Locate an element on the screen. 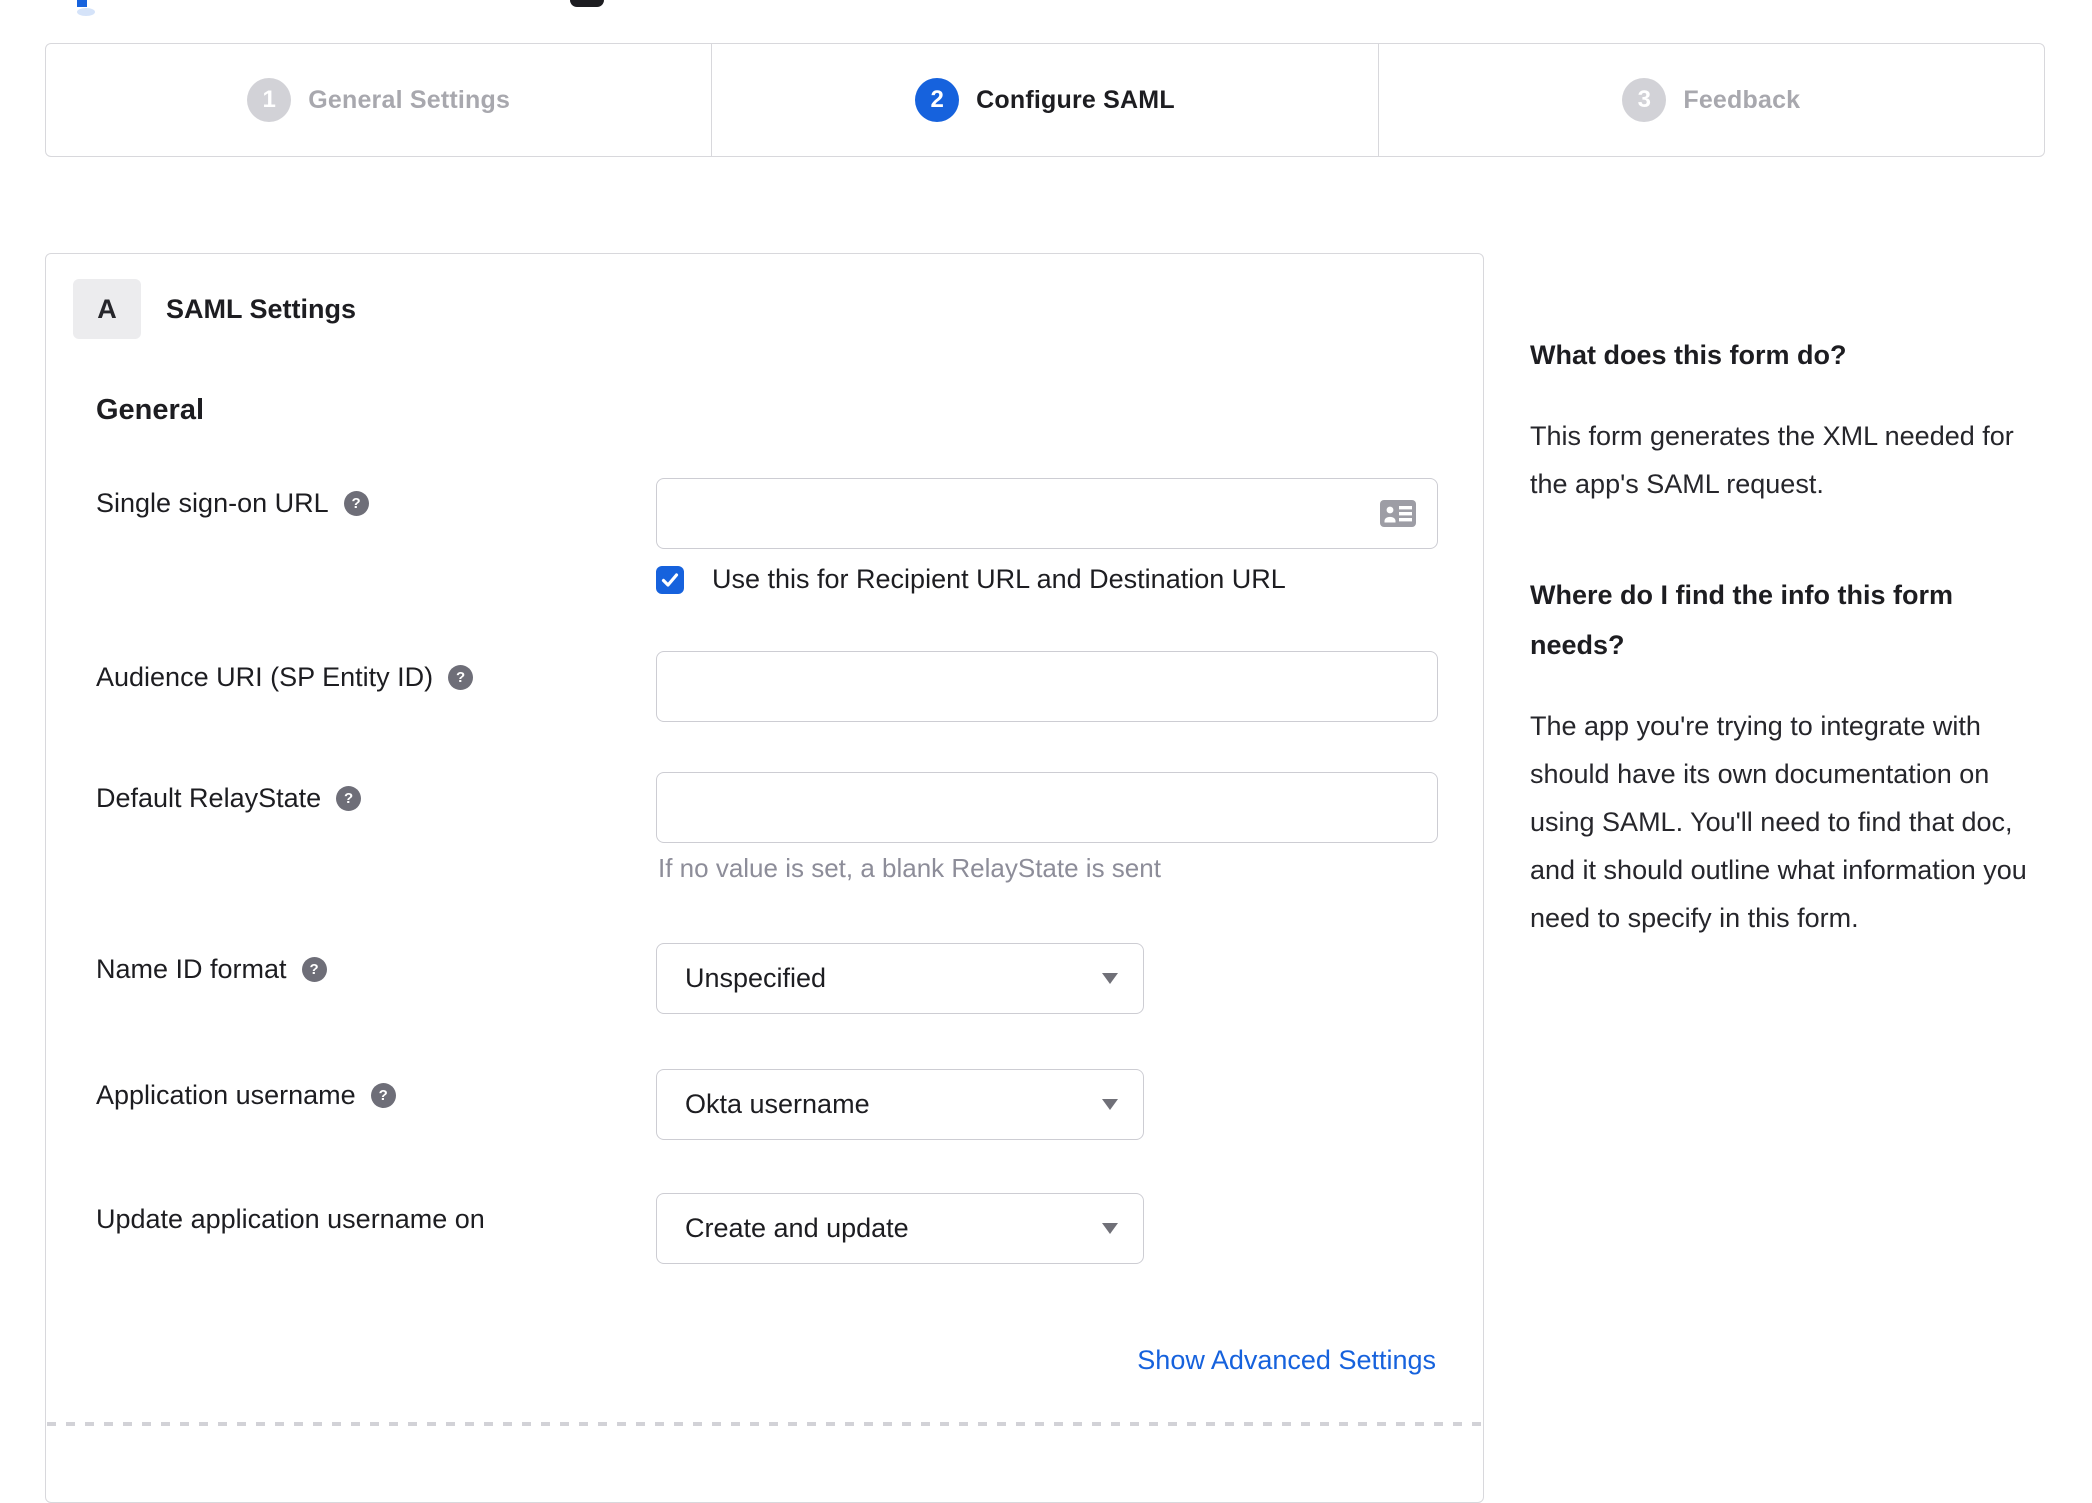 This screenshot has width=2092, height=1503. section-title: SAML Settings is located at coordinates (261, 308).